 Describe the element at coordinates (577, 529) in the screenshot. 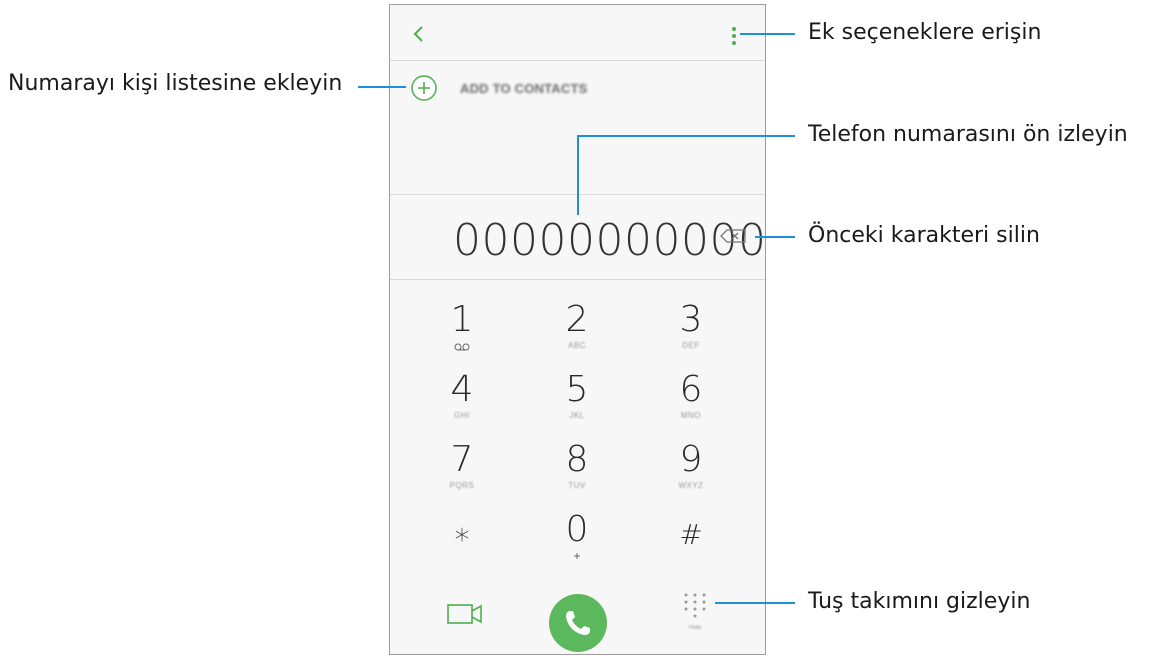

I see `key-digit: 0` at that location.